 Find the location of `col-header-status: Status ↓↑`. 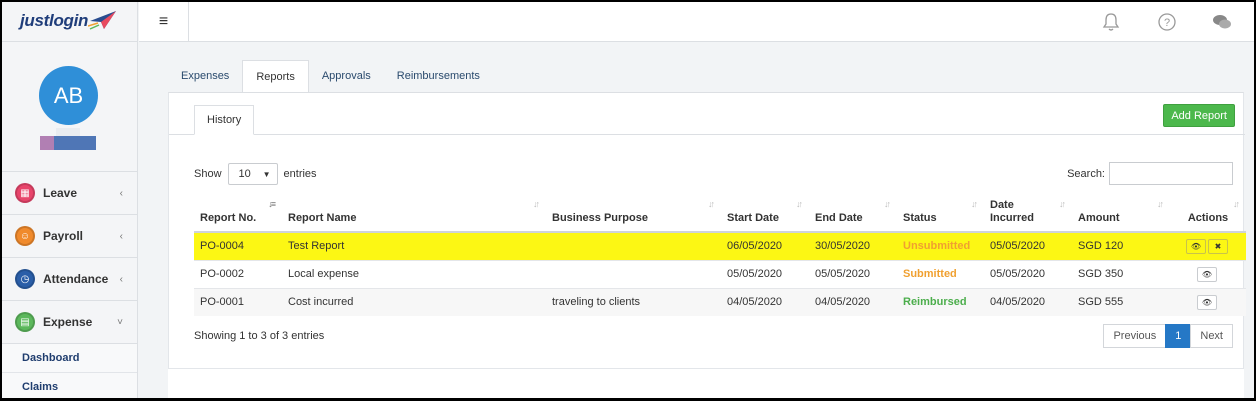

col-header-status: Status ↓↑ is located at coordinates (940, 215).